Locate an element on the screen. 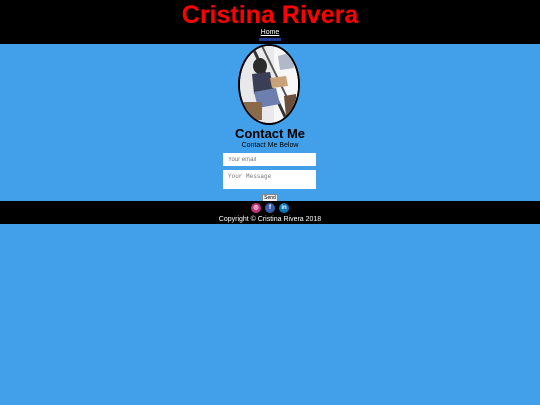 This screenshot has height=405, width=540. social-links: ◎ f in is located at coordinates (270, 208).